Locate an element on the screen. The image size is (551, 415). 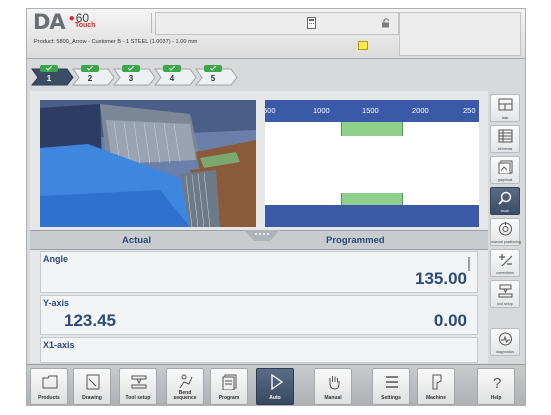
zoom-icon is located at coordinates (505, 198).